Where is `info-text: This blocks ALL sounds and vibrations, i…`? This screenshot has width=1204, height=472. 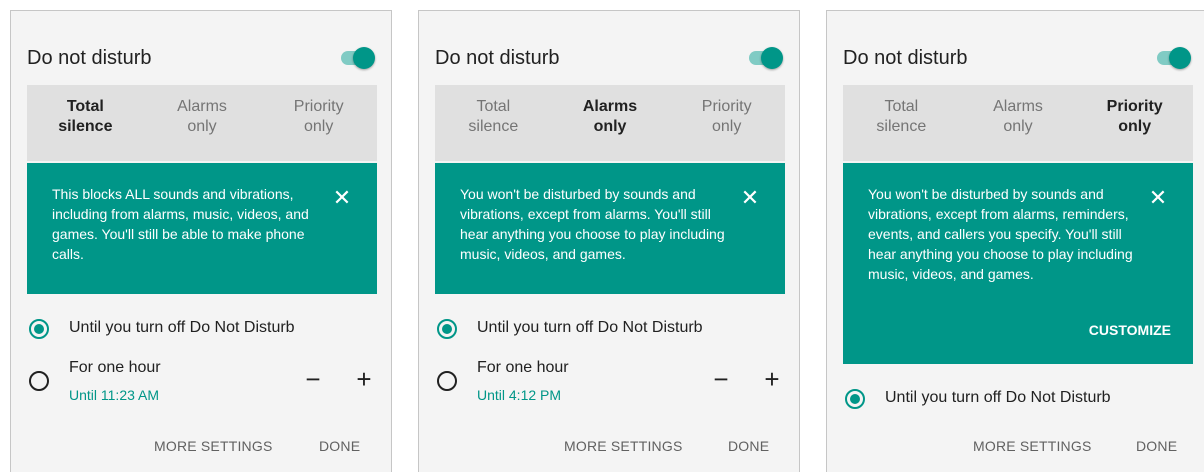
info-text: This blocks ALL sounds and vibrations, i… is located at coordinates (180, 224).